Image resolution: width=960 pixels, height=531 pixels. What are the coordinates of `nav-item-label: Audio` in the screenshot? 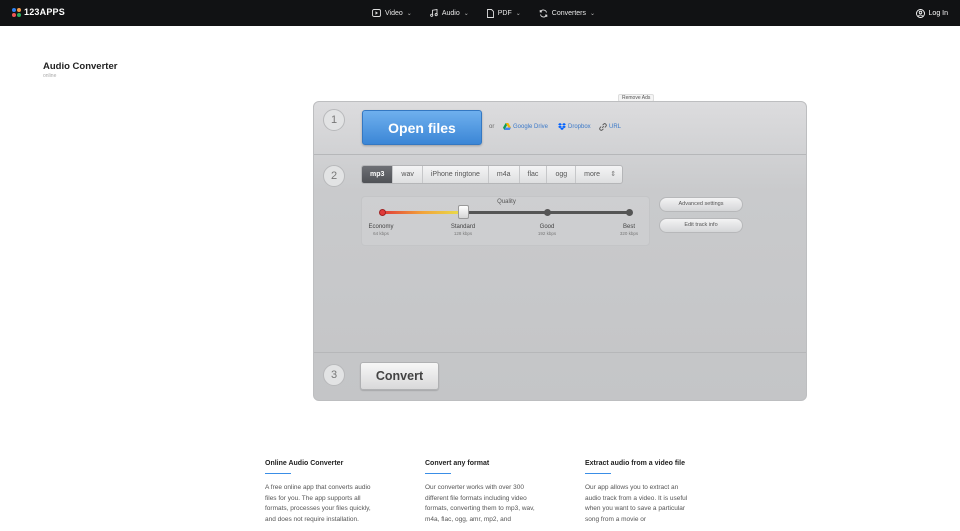 It's located at (450, 13).